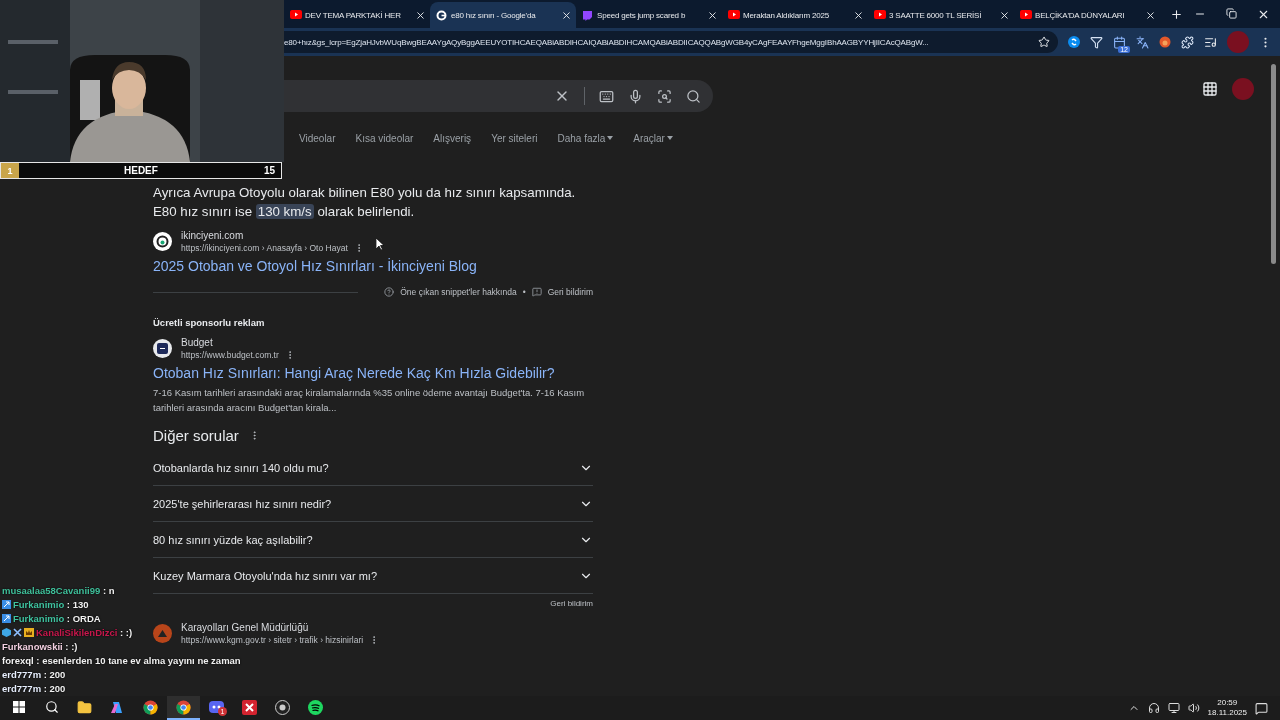 The width and height of the screenshot is (1280, 720). What do you see at coordinates (1096, 42) in the screenshot?
I see `filter-icon` at bounding box center [1096, 42].